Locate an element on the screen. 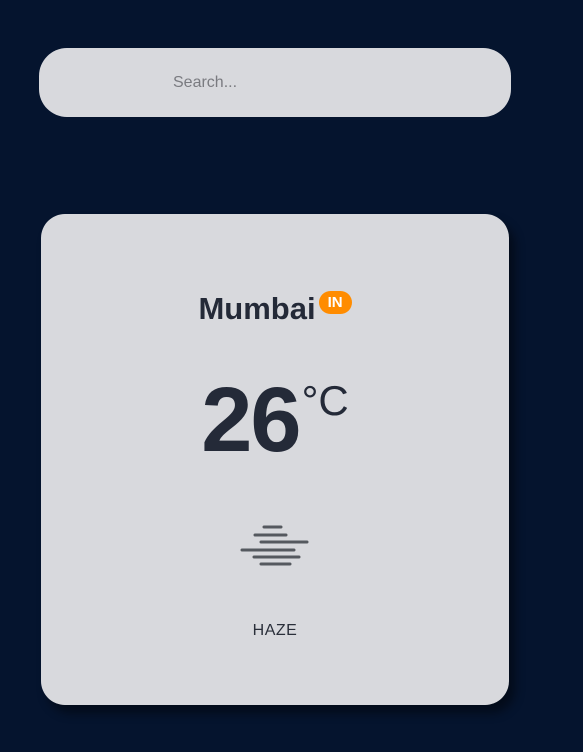  city-name: Mumbai is located at coordinates (257, 308).